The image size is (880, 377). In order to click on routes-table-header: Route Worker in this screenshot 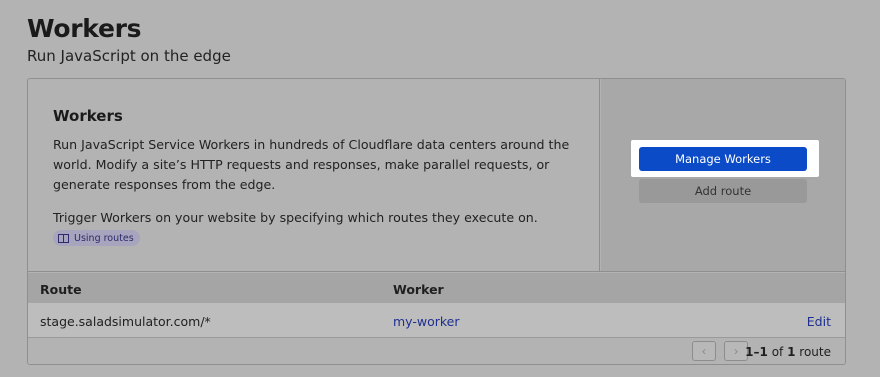, I will do `click(436, 288)`.